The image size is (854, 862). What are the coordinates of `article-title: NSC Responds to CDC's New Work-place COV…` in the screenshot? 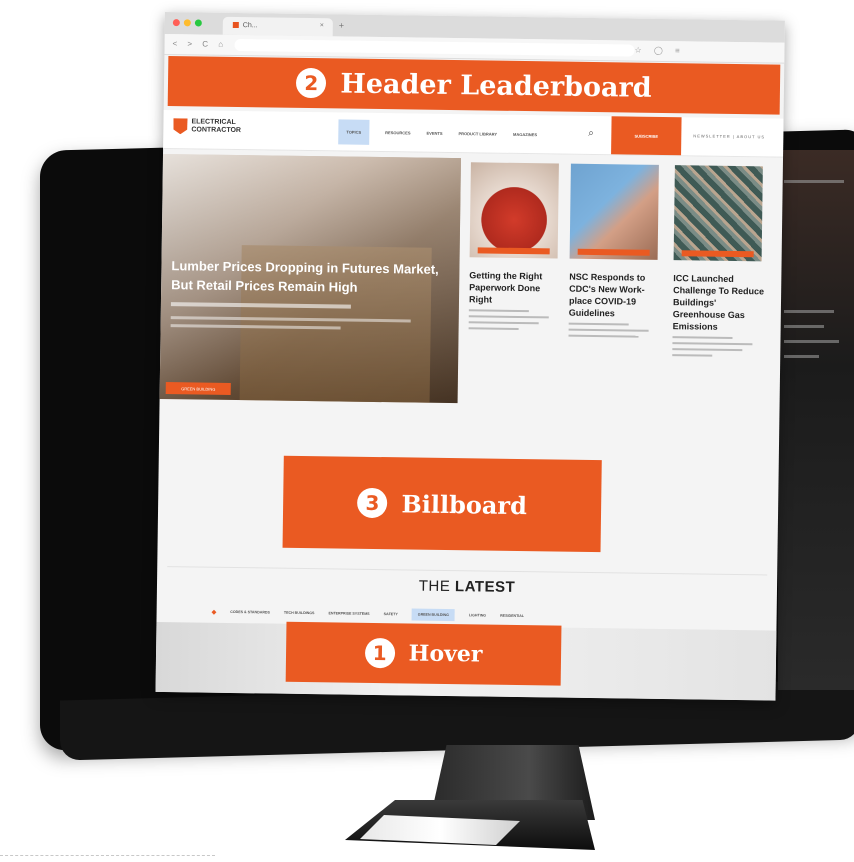 It's located at (615, 295).